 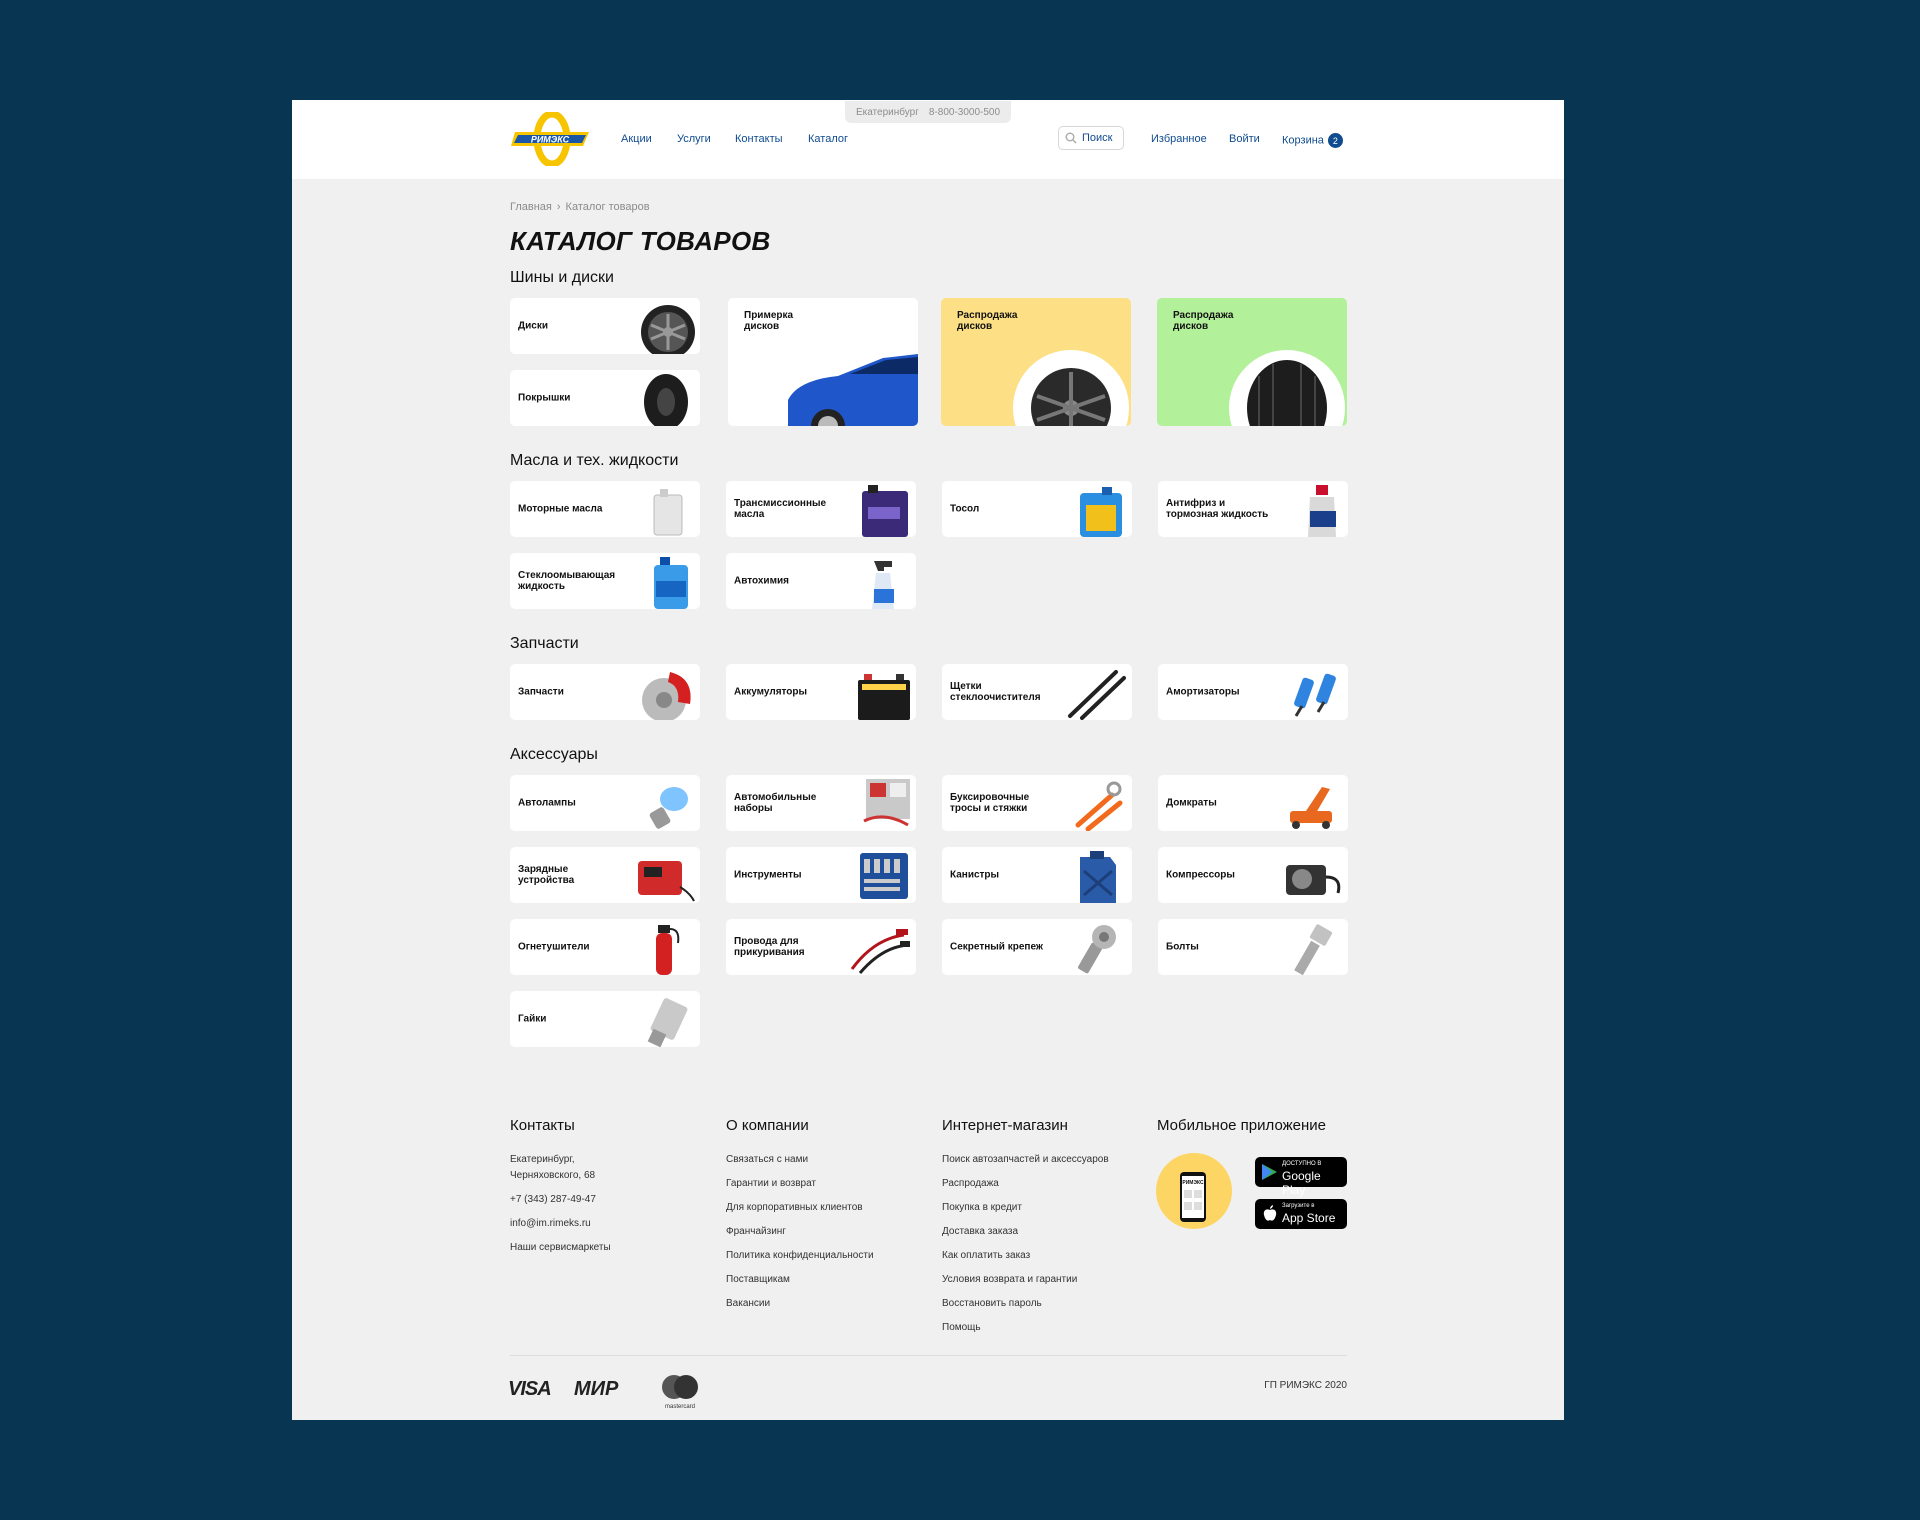 What do you see at coordinates (758, 1279) in the screenshot?
I see `footer-link-suppliers: Поставщикам` at bounding box center [758, 1279].